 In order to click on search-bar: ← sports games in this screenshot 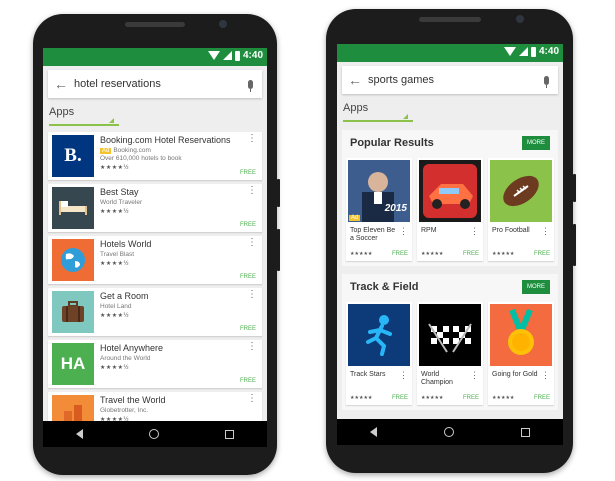, I will do `click(450, 80)`.